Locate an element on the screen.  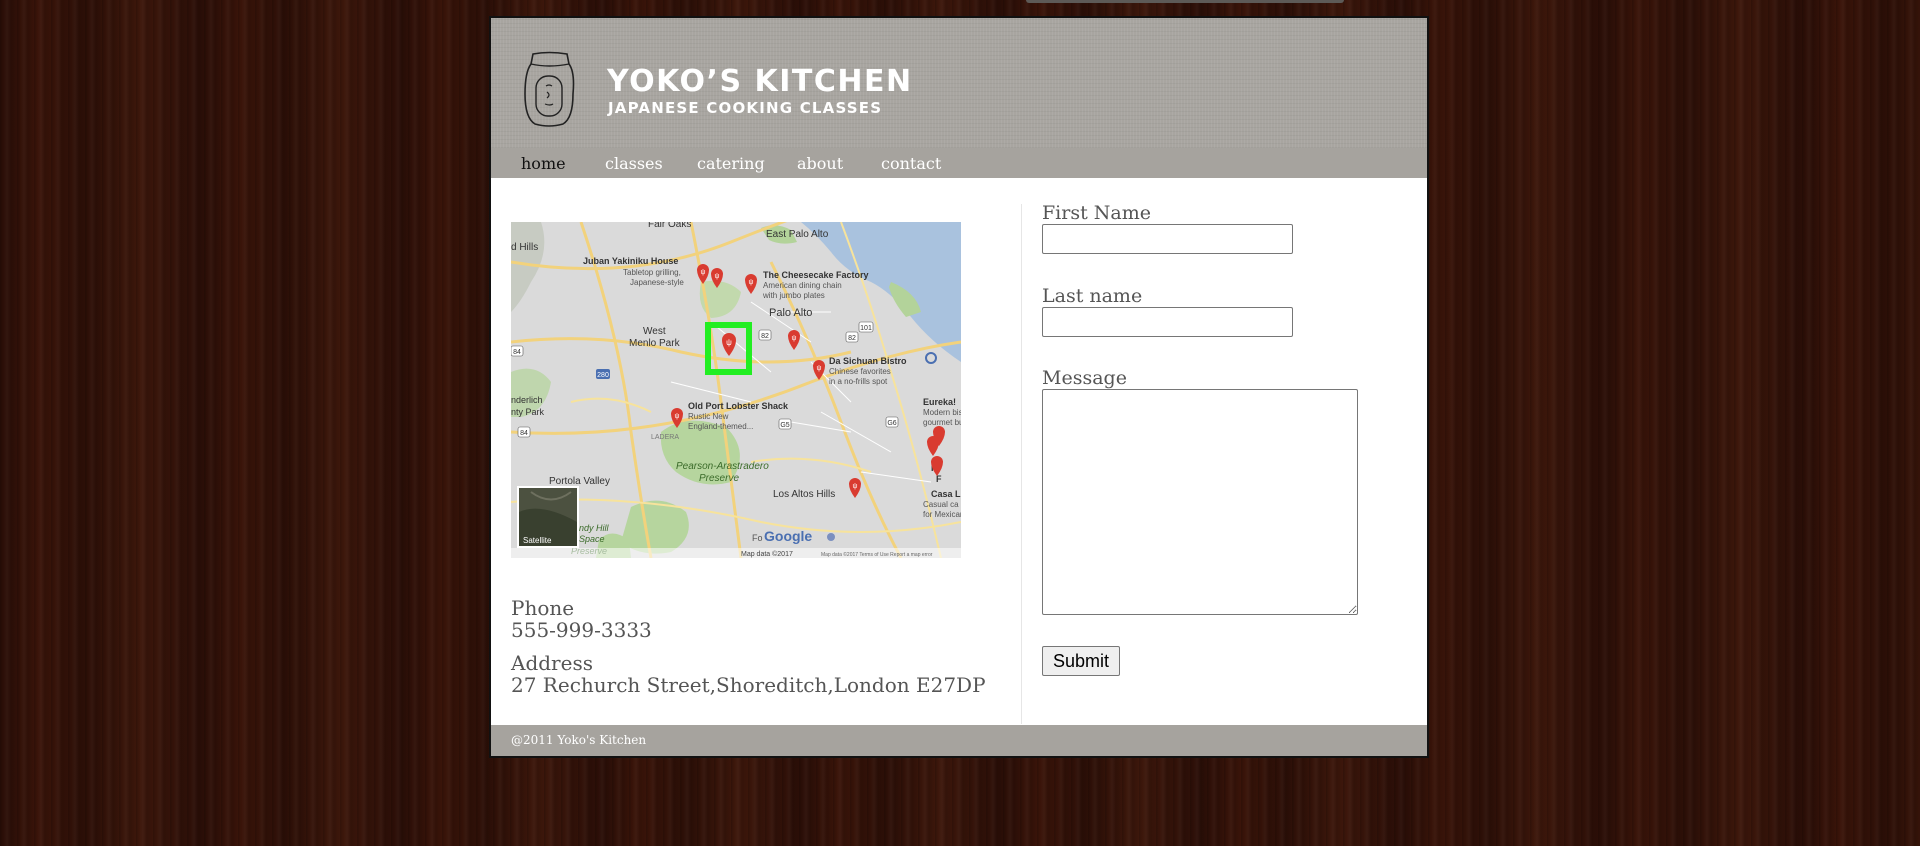
map-label-preserve: Preserve is located at coordinates (719, 478).